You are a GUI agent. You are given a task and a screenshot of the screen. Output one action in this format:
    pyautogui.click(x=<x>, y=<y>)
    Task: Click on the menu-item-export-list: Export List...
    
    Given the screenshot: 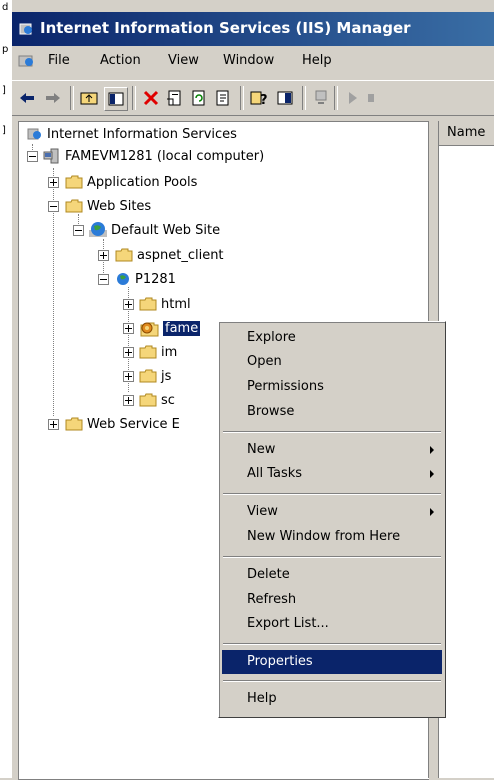 What is the action you would take?
    pyautogui.click(x=332, y=624)
    